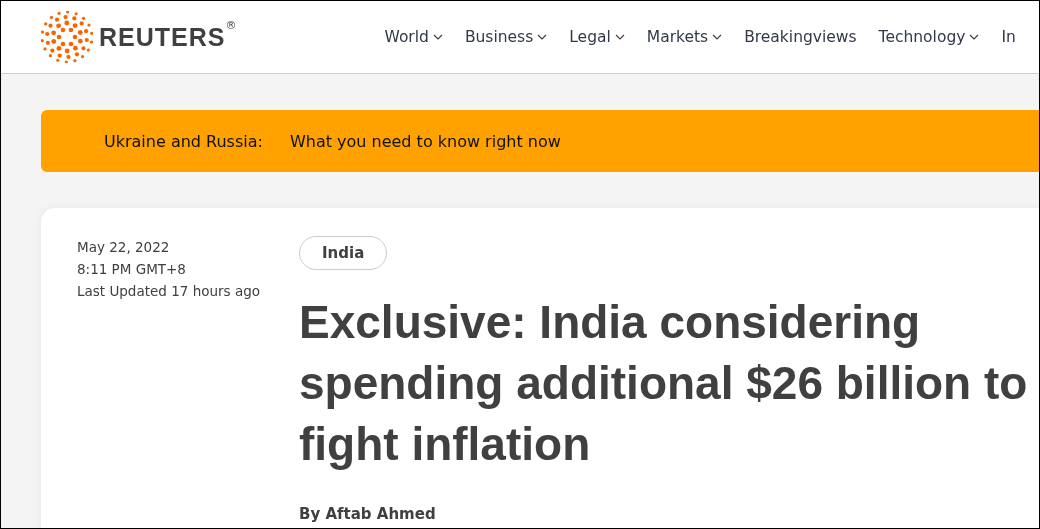 The height and width of the screenshot is (529, 1040). Describe the element at coordinates (183, 141) in the screenshot. I see `banner-topic: Ukraine and Russia:` at that location.